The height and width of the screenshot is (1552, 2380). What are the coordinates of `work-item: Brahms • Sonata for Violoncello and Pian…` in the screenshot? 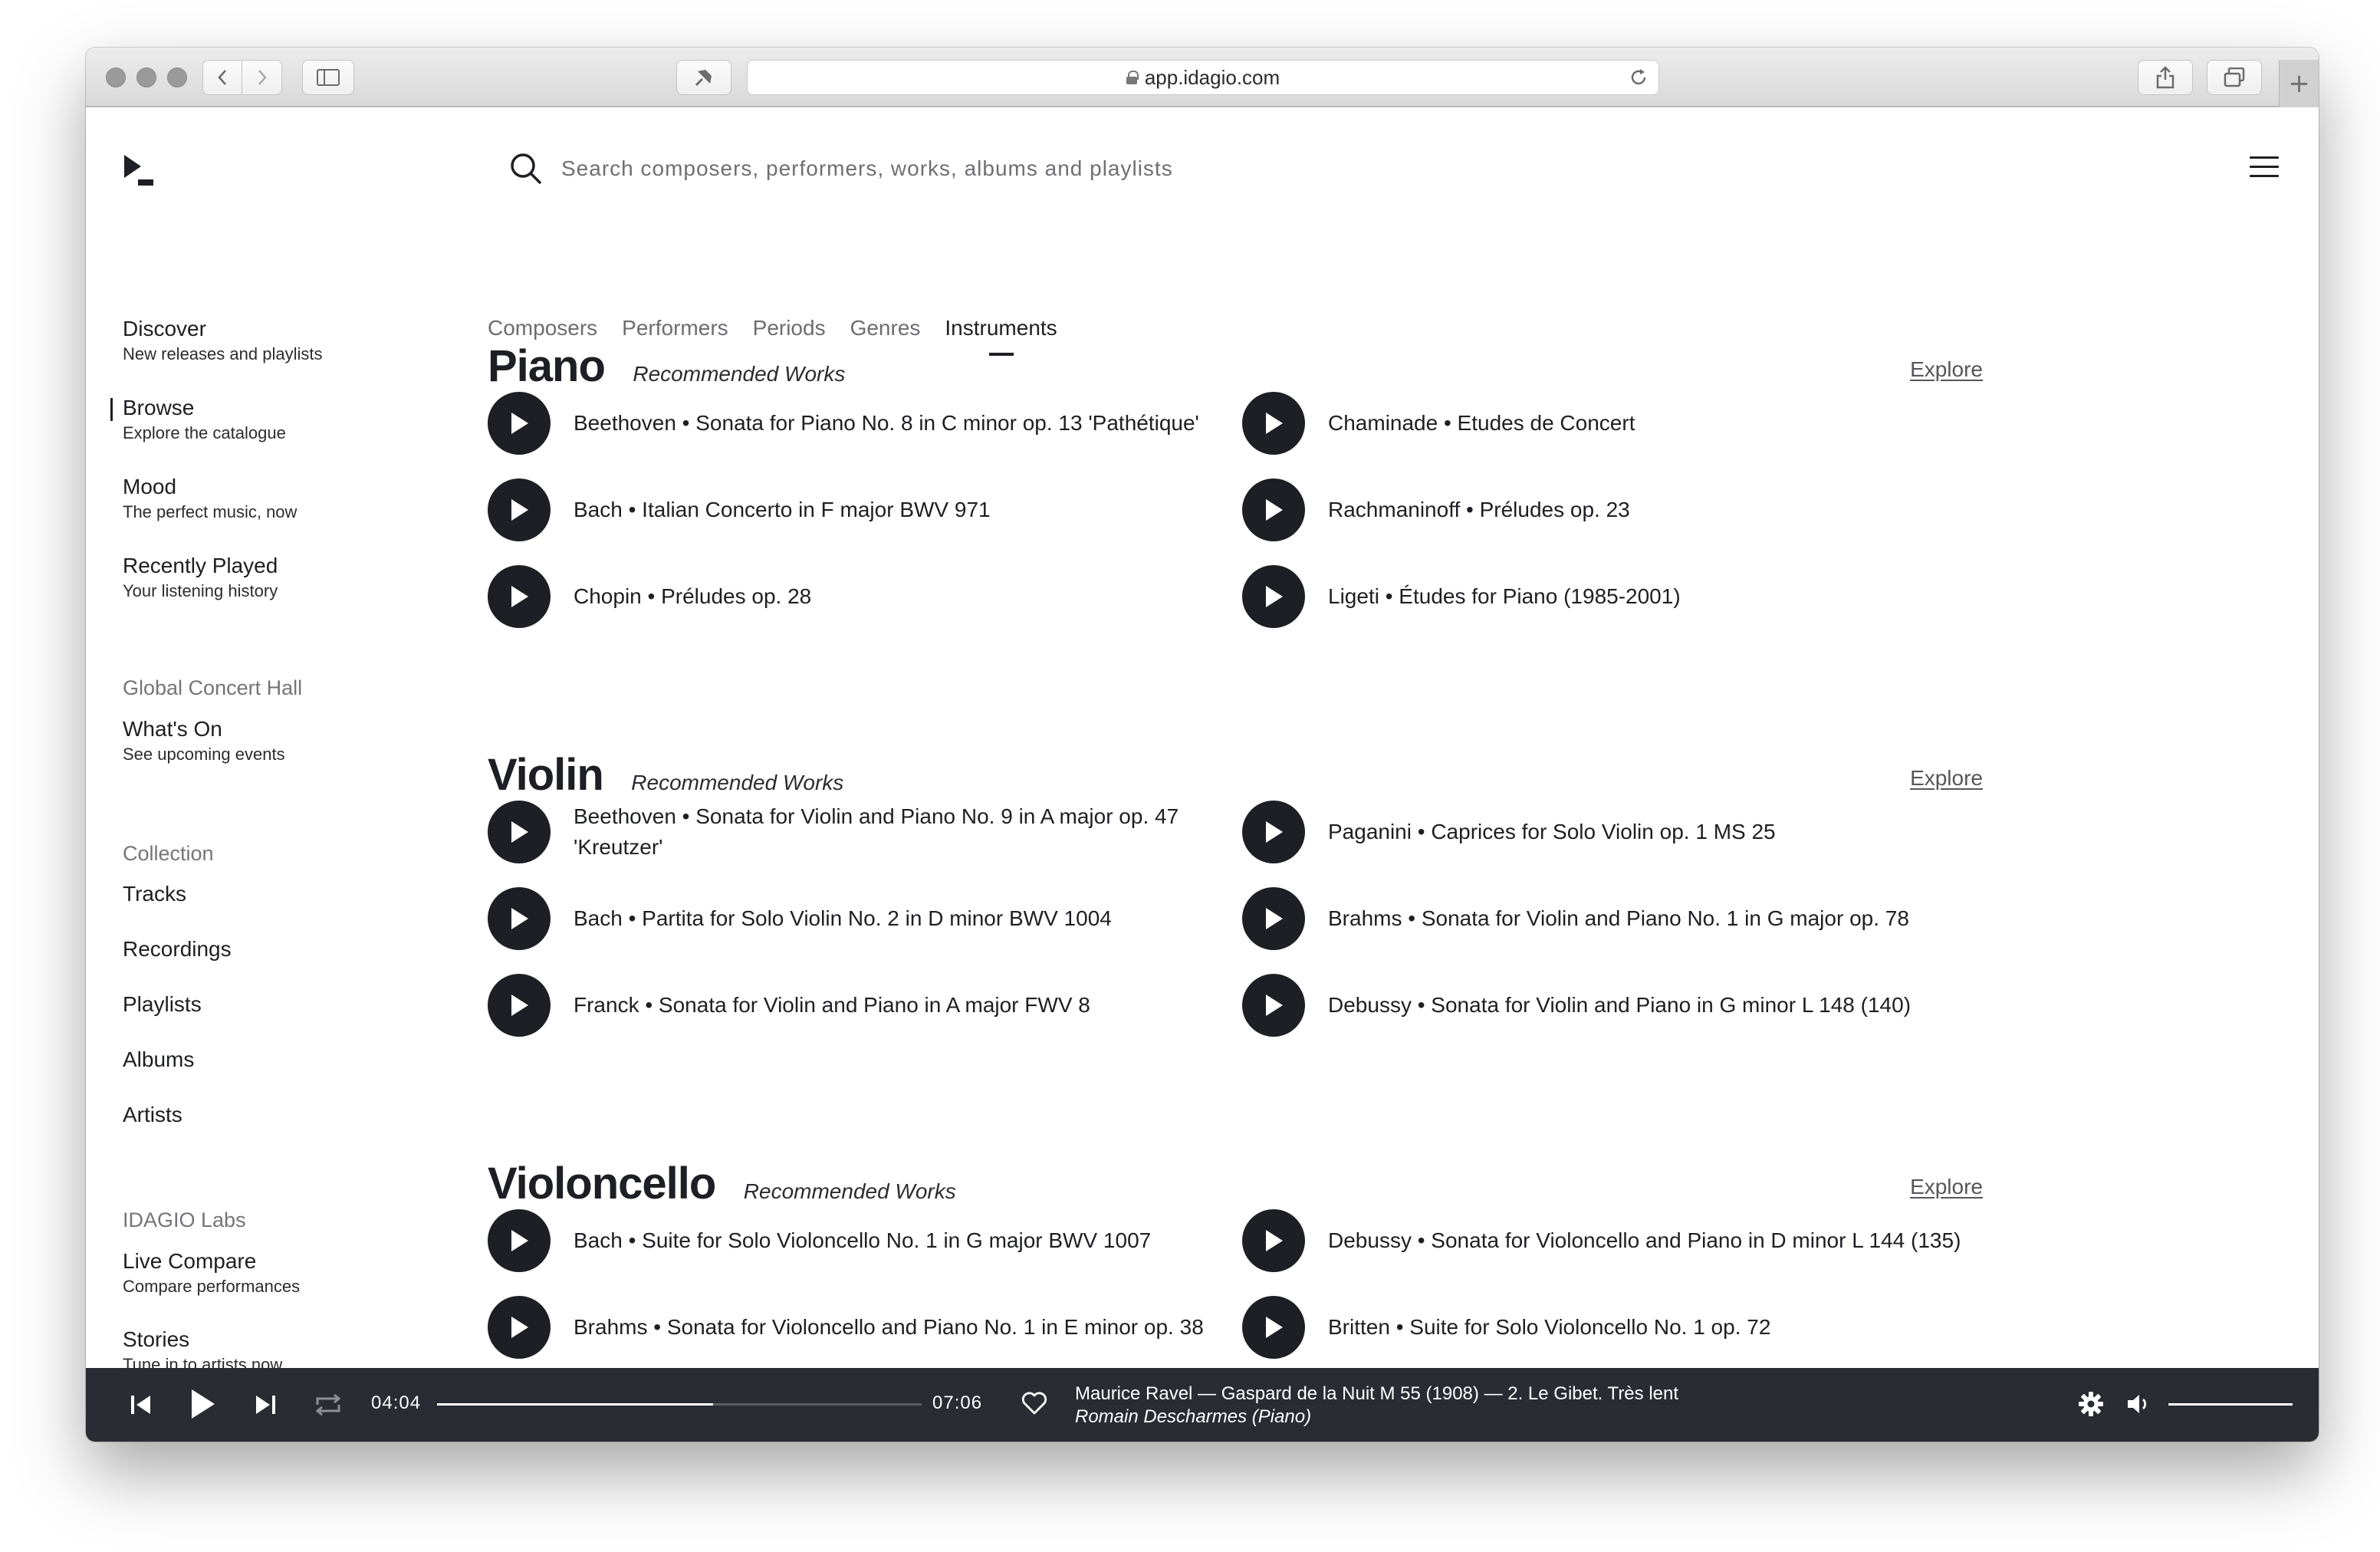 It's located at (856, 1327).